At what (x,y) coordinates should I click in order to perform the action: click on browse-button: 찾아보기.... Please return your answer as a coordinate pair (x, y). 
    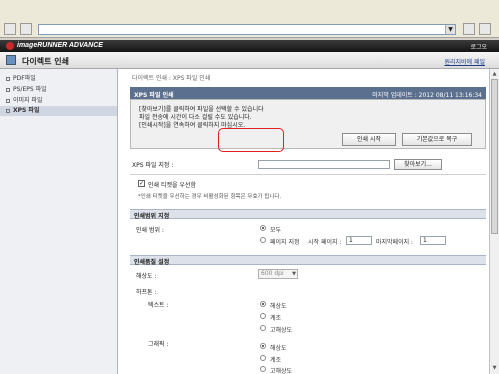
    Looking at the image, I should click on (418, 164).